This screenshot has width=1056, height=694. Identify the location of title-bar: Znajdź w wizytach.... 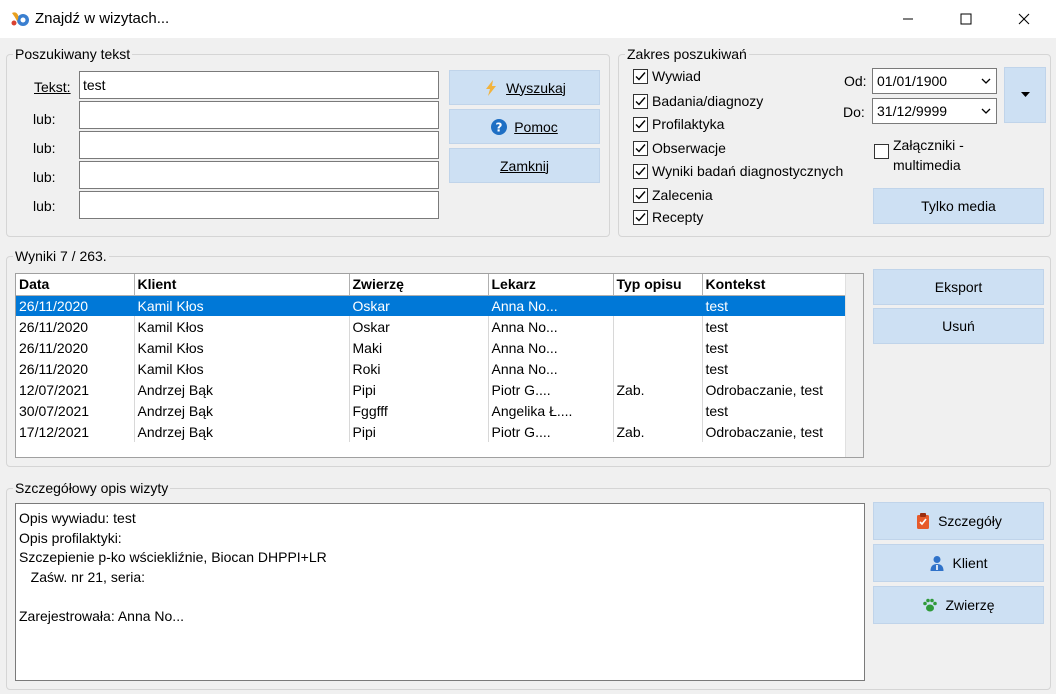
(528, 19).